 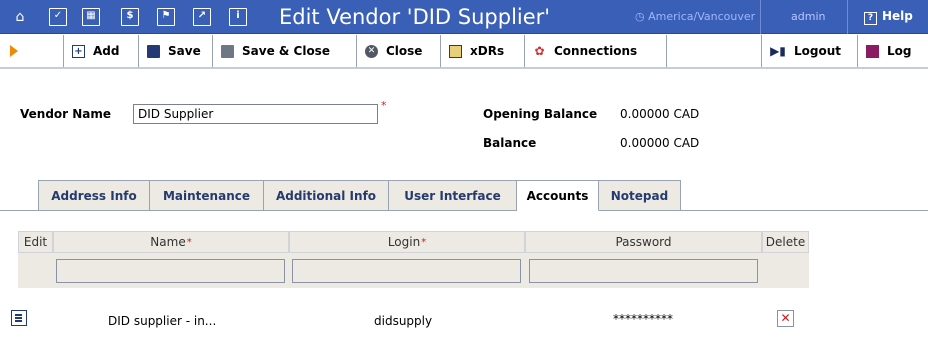 I want to click on chart-icon: ↗, so click(x=202, y=17).